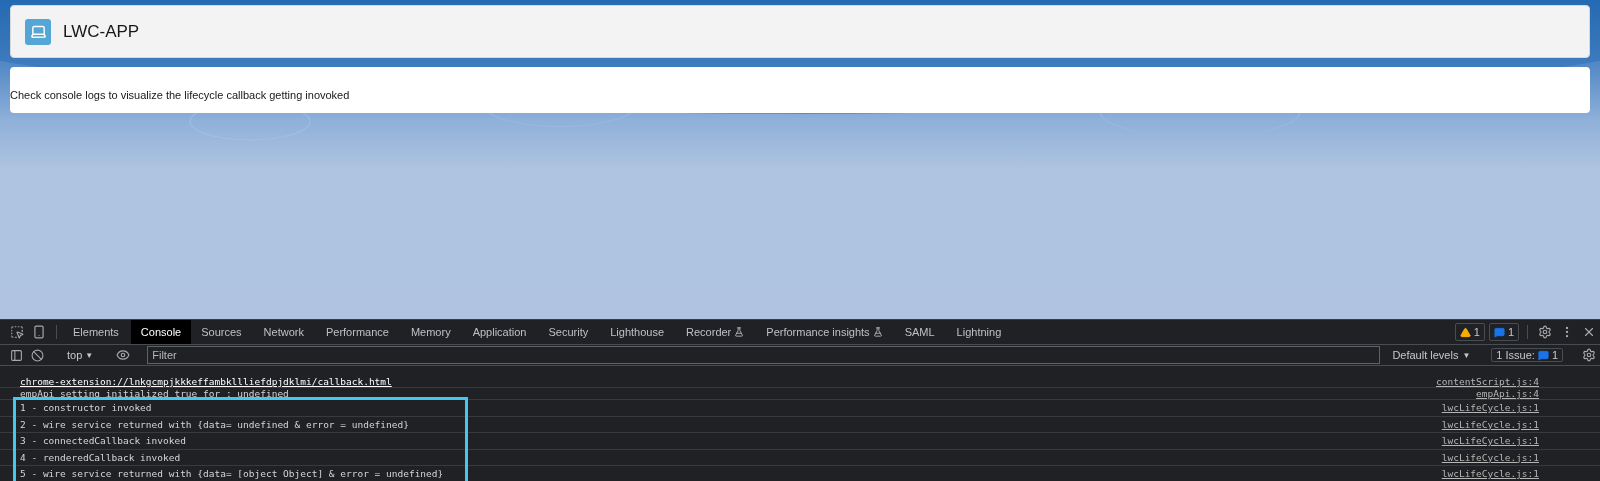 Image resolution: width=1600 pixels, height=481 pixels. I want to click on log-link: chrome-extension://lnkgcmpjkkkeffambkllliefdpjdklmi/callback.html, so click(206, 381).